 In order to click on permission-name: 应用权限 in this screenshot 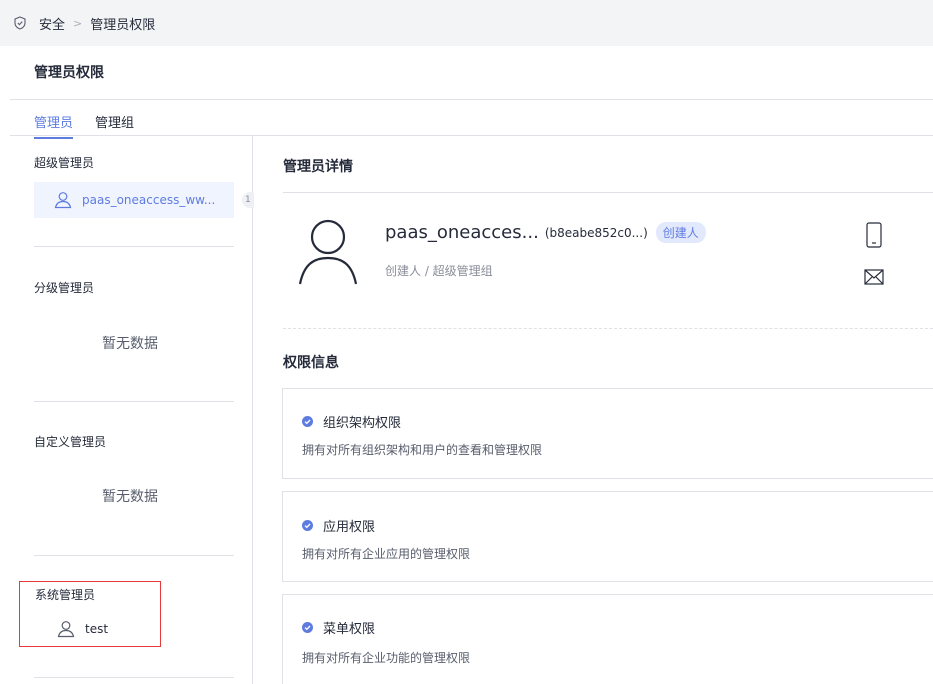, I will do `click(338, 525)`.